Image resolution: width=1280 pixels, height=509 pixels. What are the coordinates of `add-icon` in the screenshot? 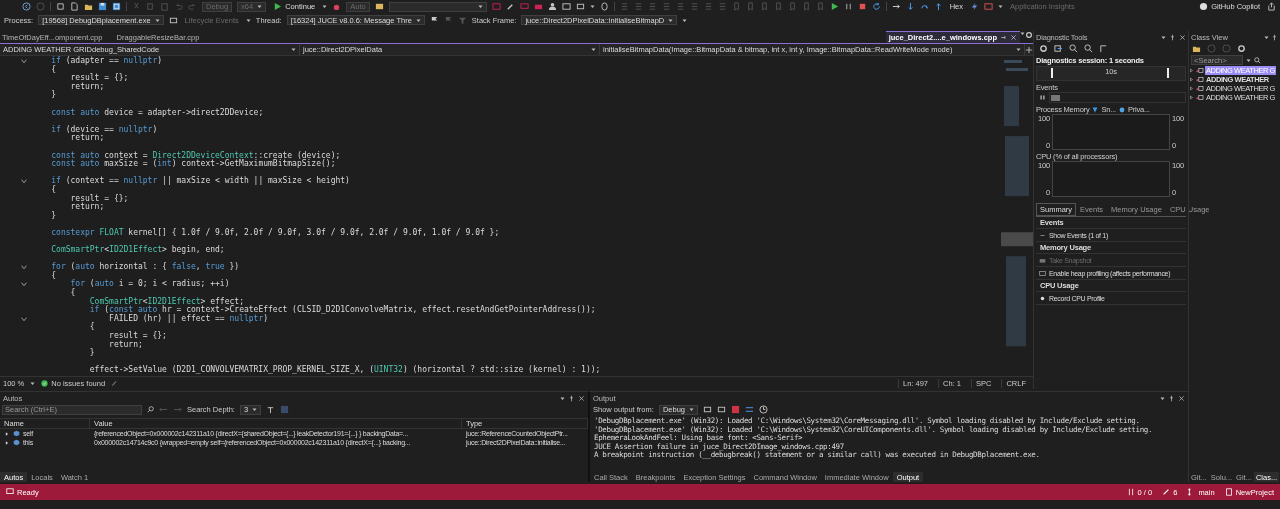 It's located at (1029, 49).